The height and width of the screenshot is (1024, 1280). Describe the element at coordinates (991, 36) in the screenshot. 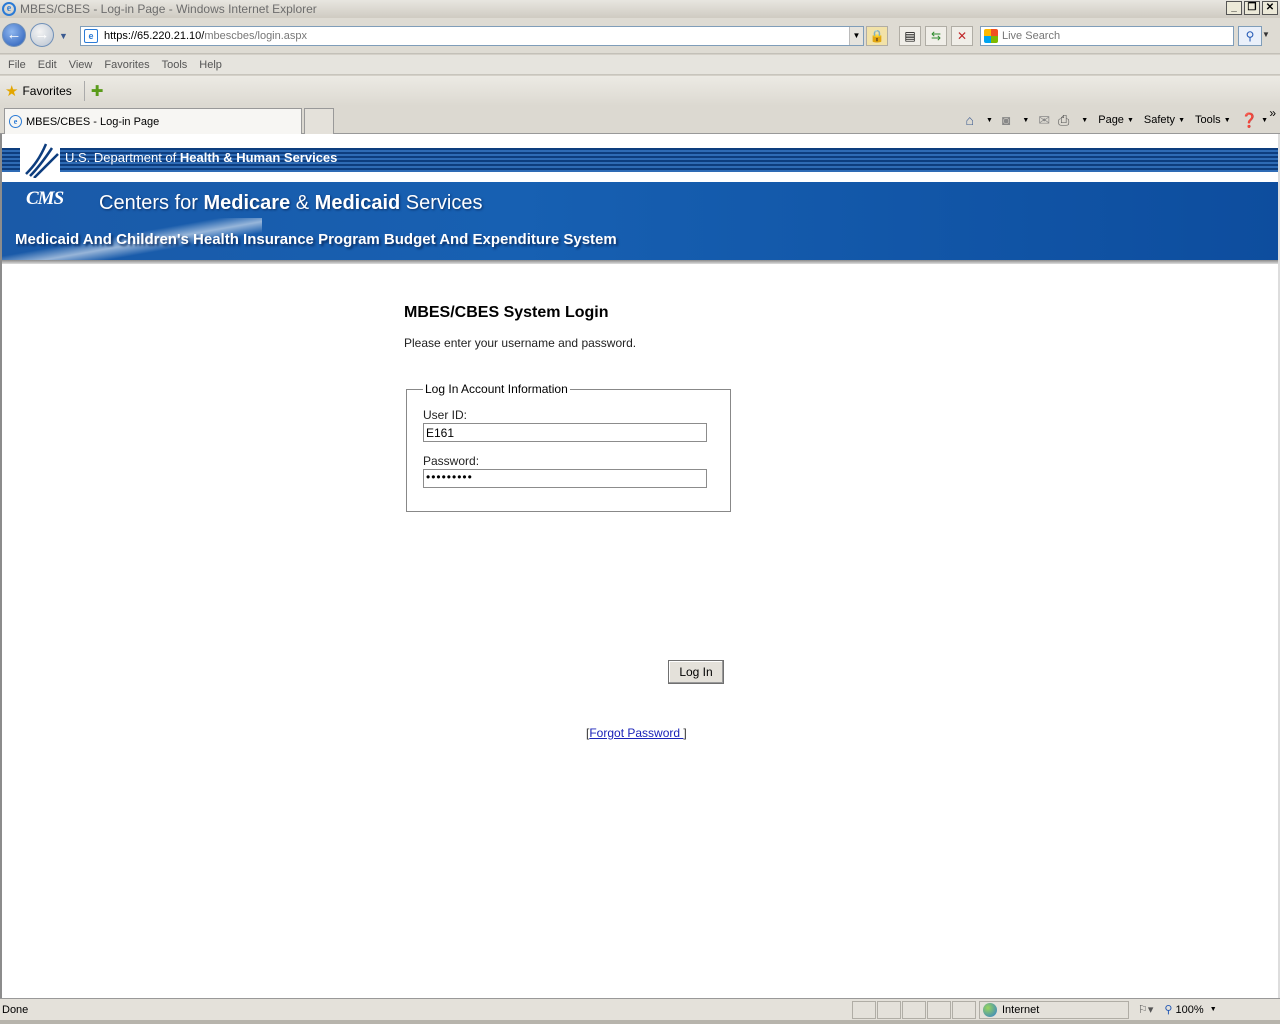

I see `live-search-icon` at that location.